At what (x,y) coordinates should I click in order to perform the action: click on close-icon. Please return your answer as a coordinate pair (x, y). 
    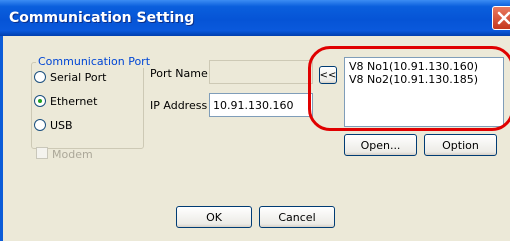
    Looking at the image, I should click on (503, 18).